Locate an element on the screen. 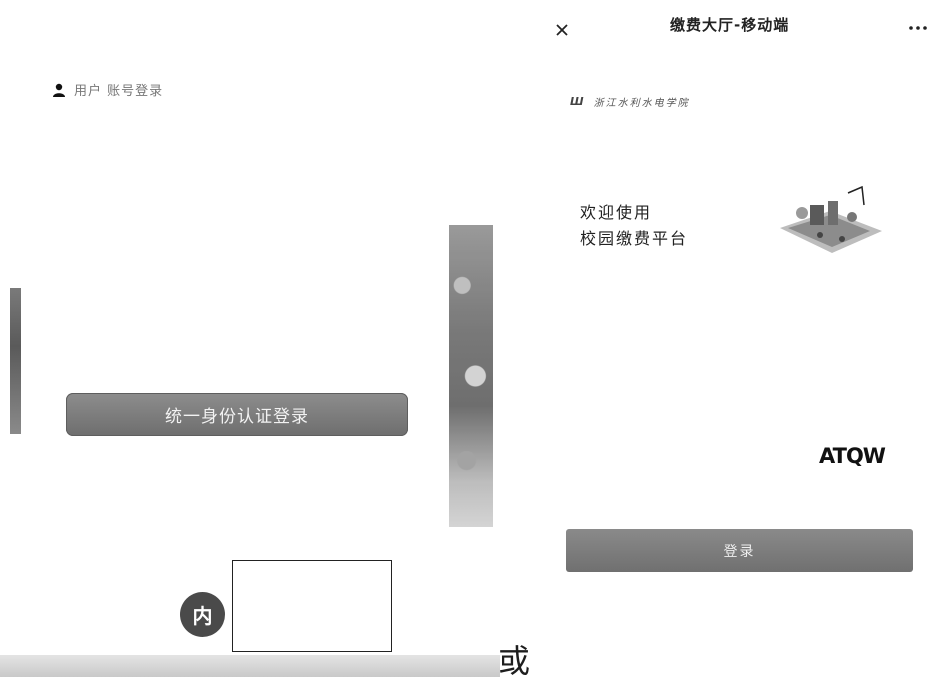 The width and height of the screenshot is (928, 682). school-header: Ш 浙江水利水电学院 is located at coordinates (630, 101).